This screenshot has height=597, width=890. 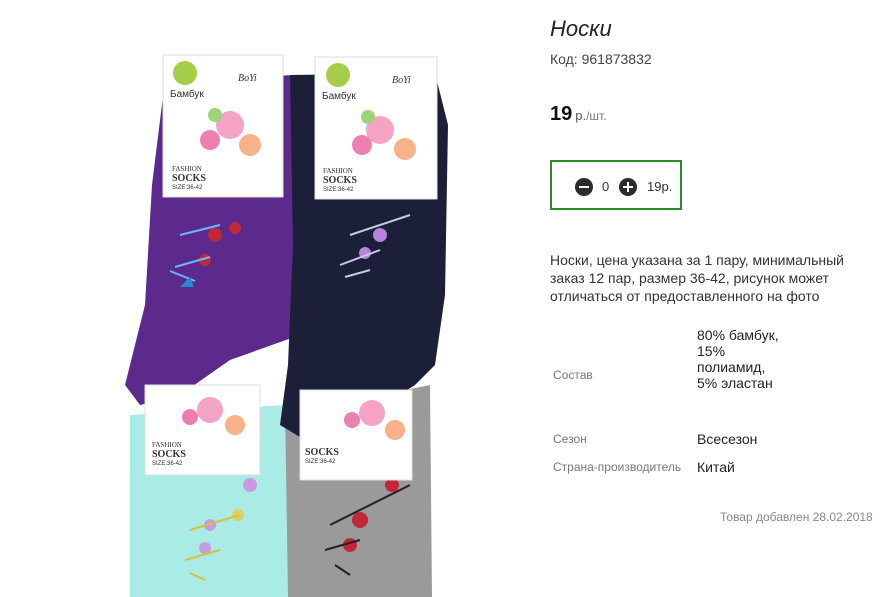 I want to click on label-card-grey: SOCKS SIZE:36-42, so click(x=356, y=435).